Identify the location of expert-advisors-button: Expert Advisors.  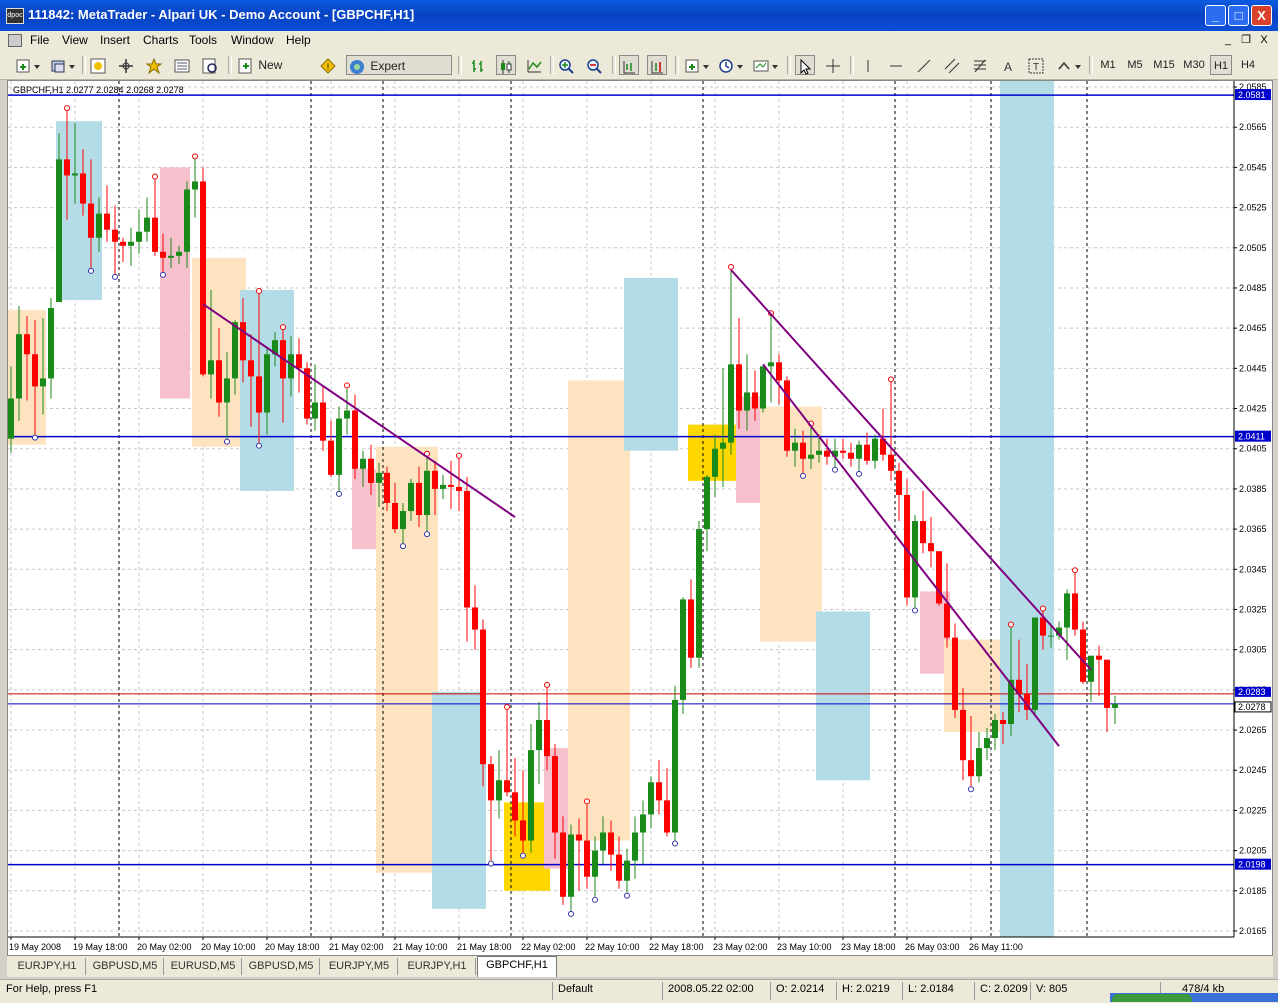
(399, 74).